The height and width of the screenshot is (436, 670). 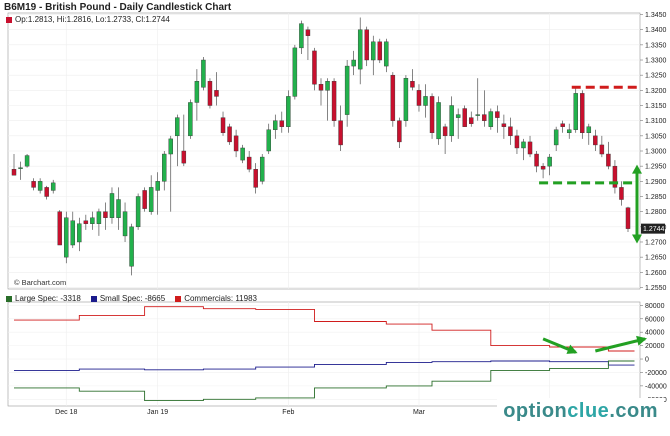 I want to click on cot-tick-label: 20000, so click(x=655, y=346).